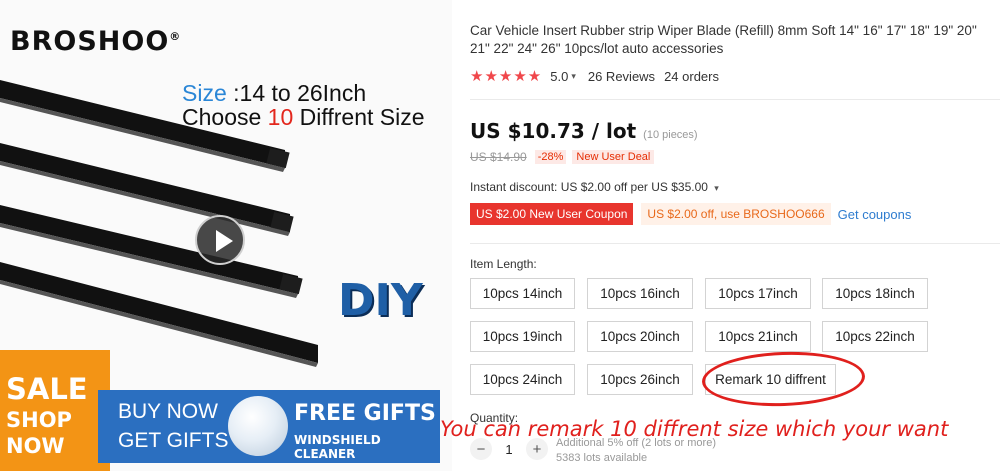 The image size is (1000, 471). I want to click on highlight-circle, so click(783, 379).